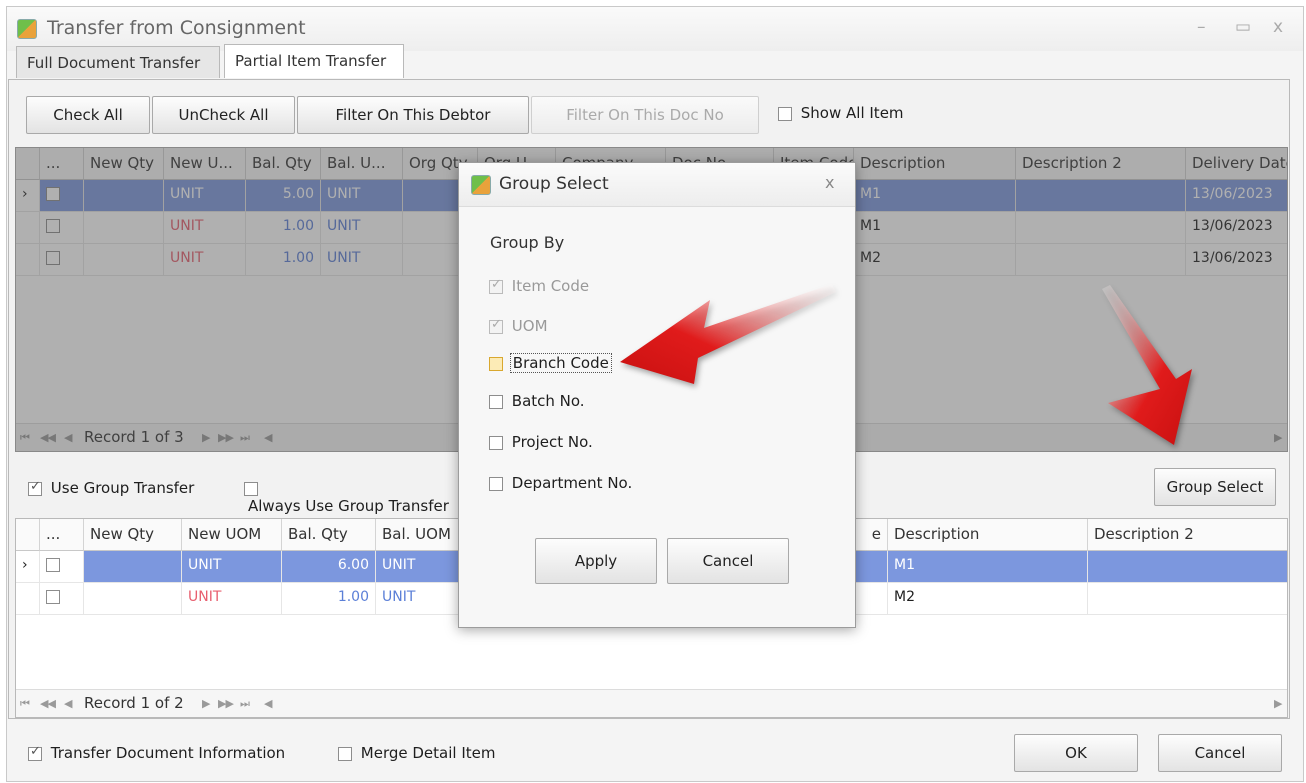 The image size is (1306, 783). What do you see at coordinates (1278, 703) in the screenshot?
I see `scroll-right-icon: ▶` at bounding box center [1278, 703].